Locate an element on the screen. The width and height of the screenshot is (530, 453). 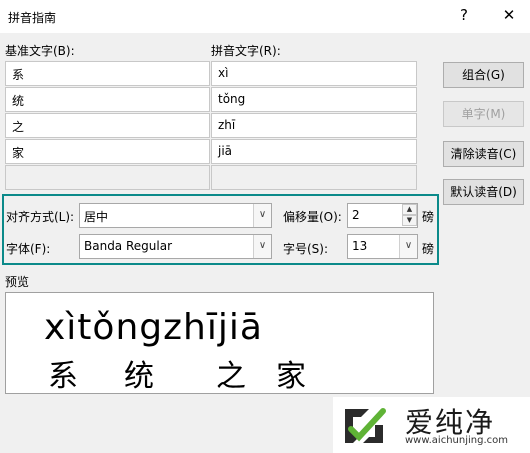
preview-pinyin: xìtǒngzhījiā is located at coordinates (153, 327).